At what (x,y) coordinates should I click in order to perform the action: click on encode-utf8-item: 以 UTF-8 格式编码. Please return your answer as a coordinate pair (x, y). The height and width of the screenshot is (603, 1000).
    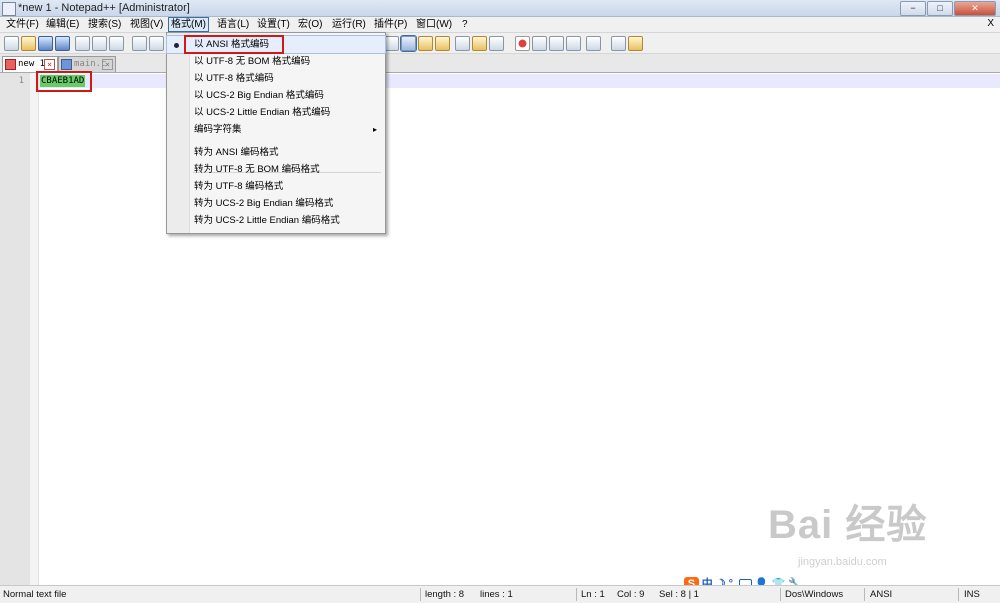
    Looking at the image, I should click on (276, 78).